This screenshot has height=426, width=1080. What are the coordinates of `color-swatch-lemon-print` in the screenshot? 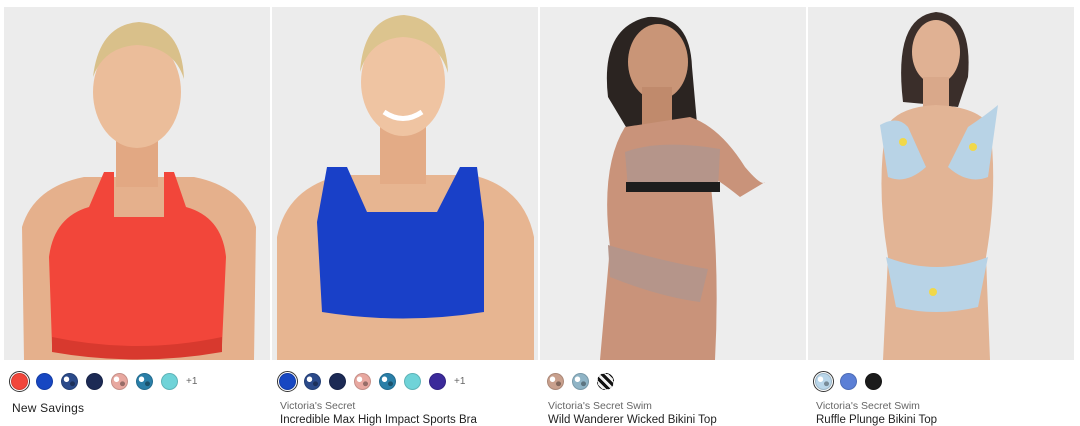 It's located at (823, 381).